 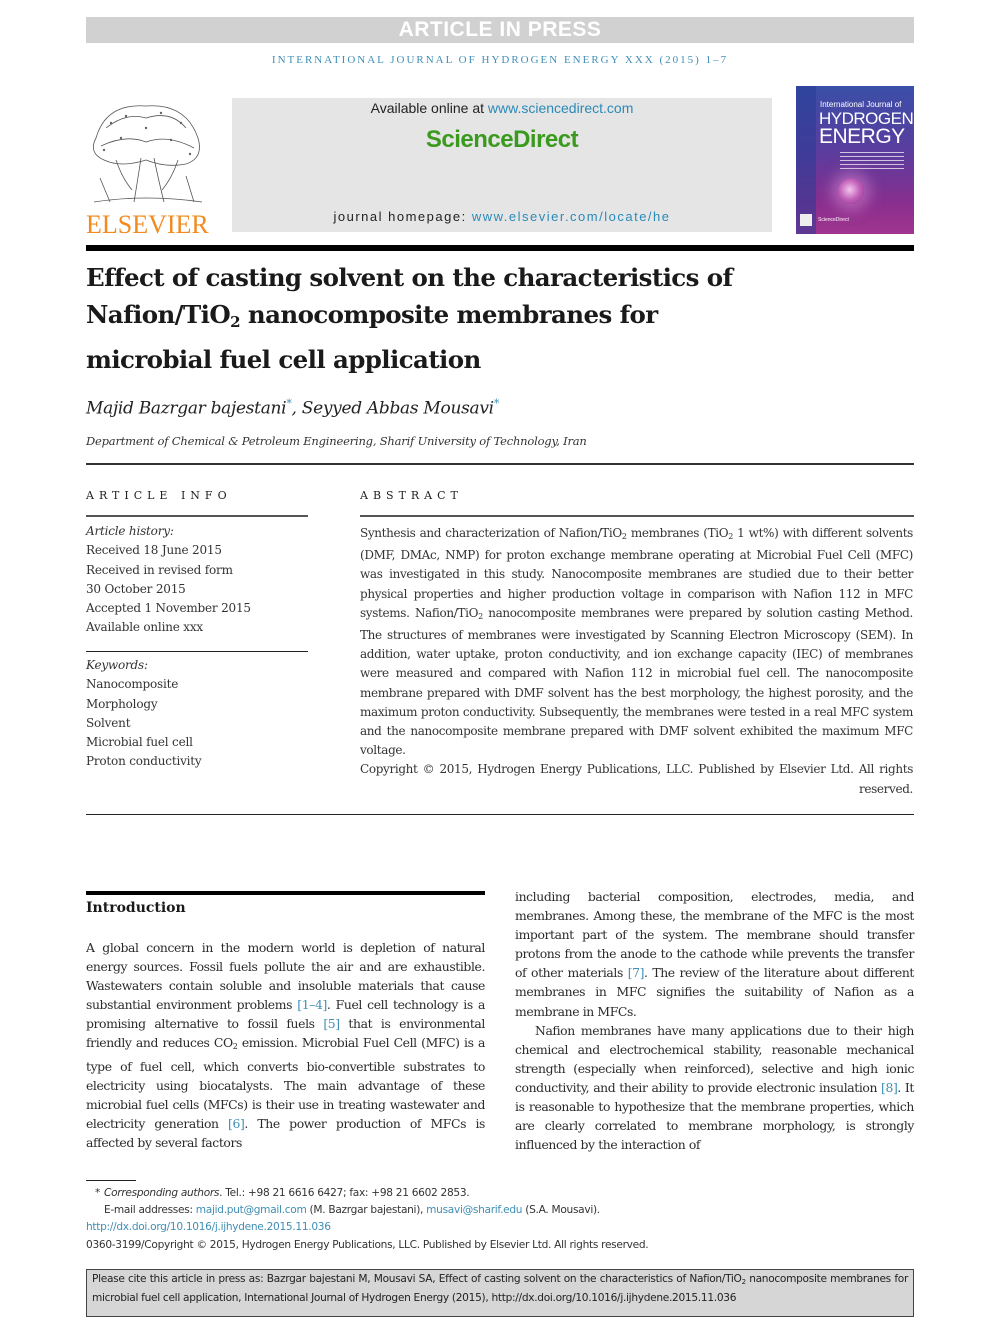 What do you see at coordinates (312, 1004) in the screenshot?
I see `reference-link: [1–4]` at bounding box center [312, 1004].